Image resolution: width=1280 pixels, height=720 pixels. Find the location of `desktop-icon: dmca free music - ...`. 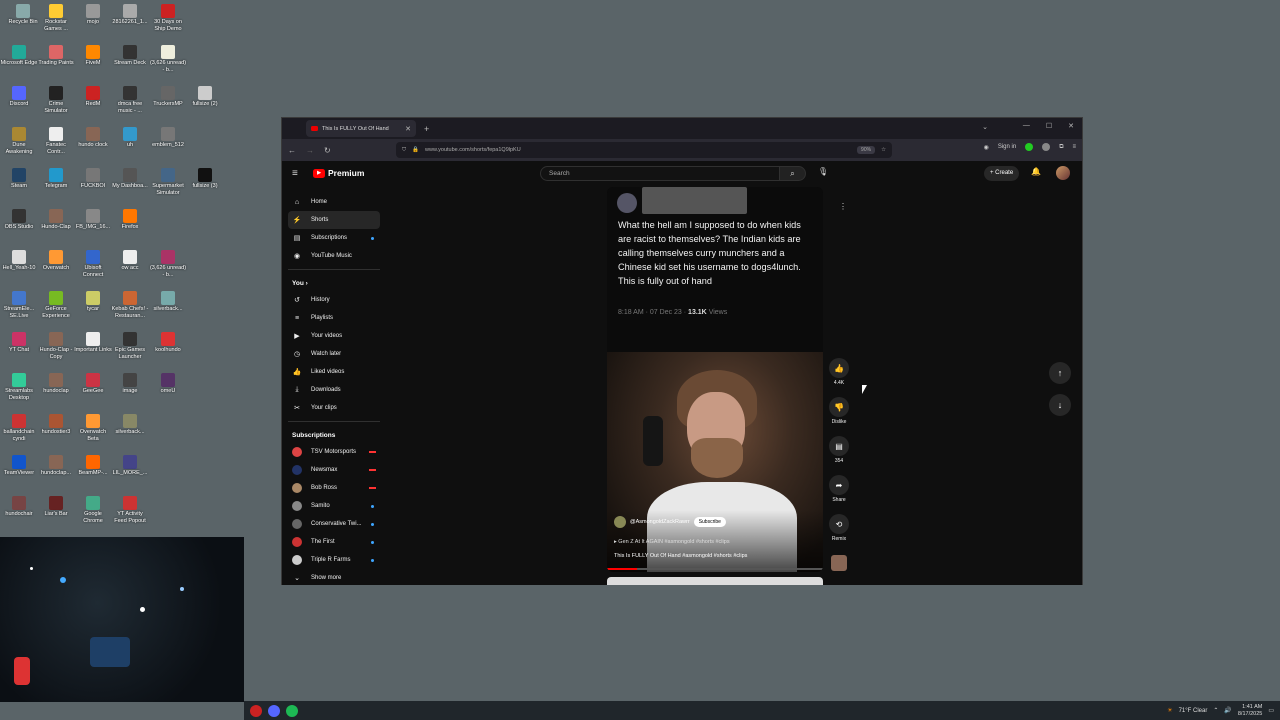

desktop-icon: dmca free music - ... is located at coordinates (130, 100).